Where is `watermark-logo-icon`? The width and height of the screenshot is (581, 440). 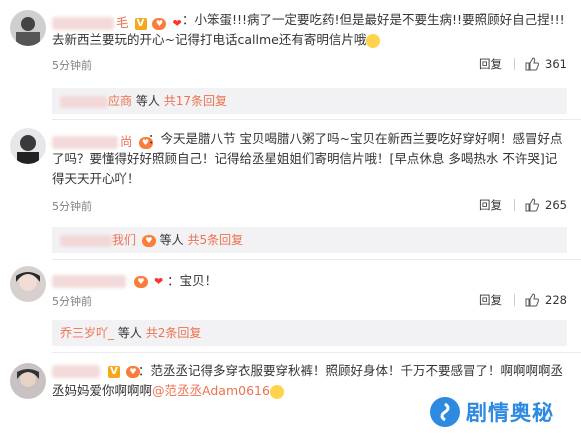 watermark-logo-icon is located at coordinates (445, 412).